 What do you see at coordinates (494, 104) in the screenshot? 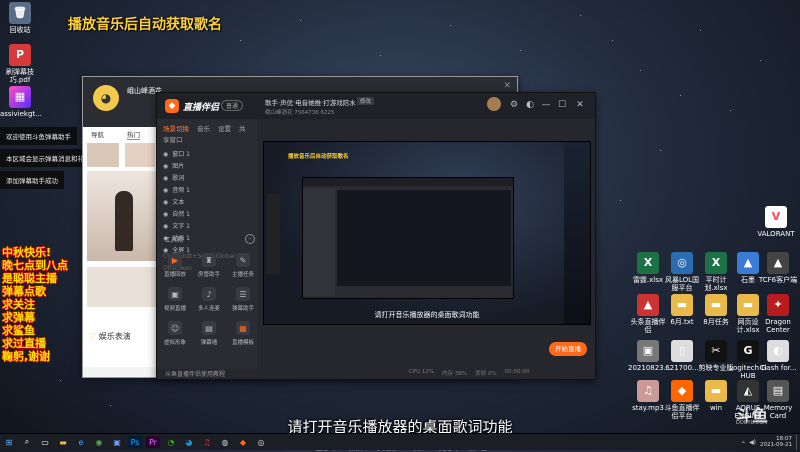
I see `avatar` at bounding box center [494, 104].